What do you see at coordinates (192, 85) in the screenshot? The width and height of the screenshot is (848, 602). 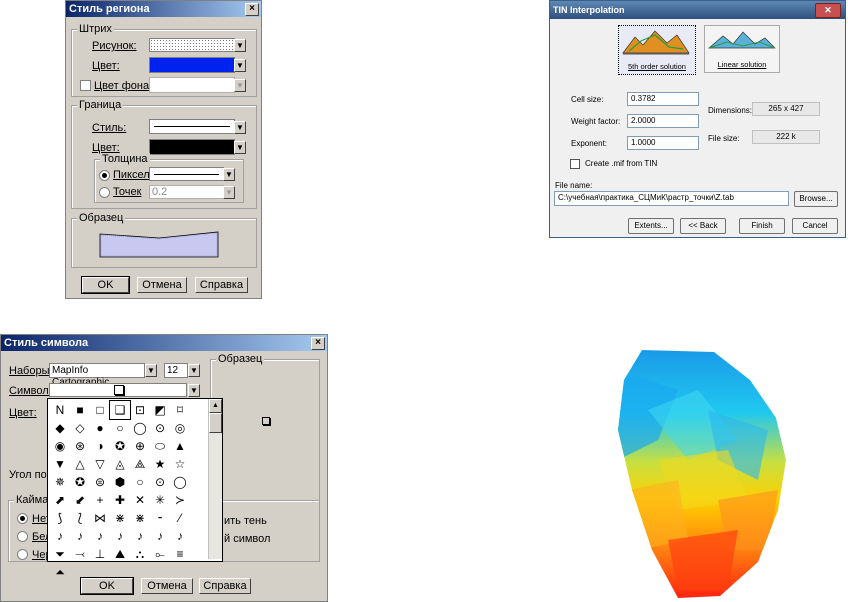 I see `bg-color-select` at bounding box center [192, 85].